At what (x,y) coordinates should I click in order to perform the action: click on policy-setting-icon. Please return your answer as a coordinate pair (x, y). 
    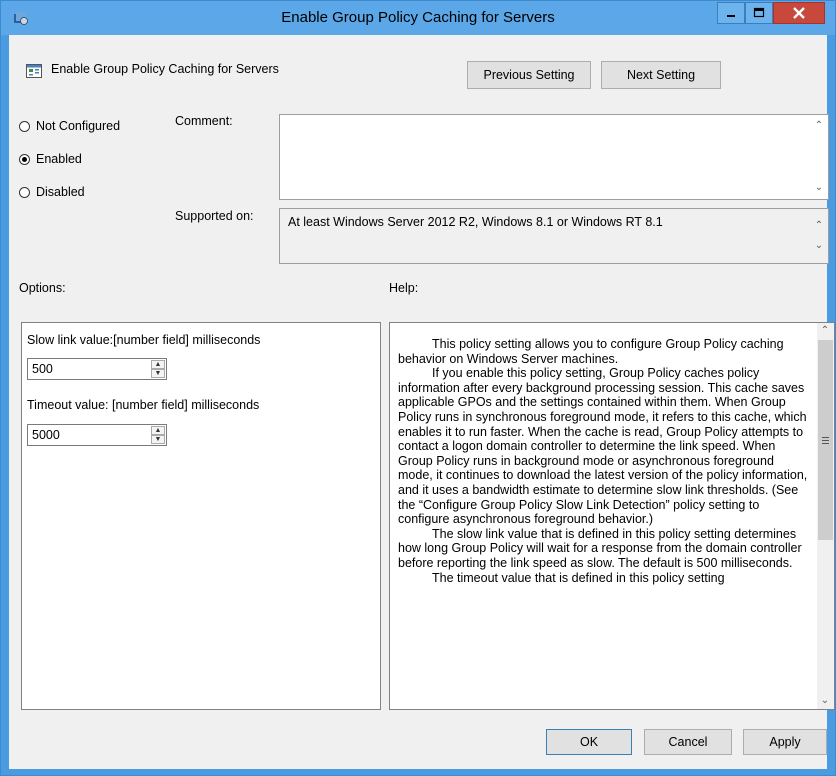
    Looking at the image, I should click on (34, 71).